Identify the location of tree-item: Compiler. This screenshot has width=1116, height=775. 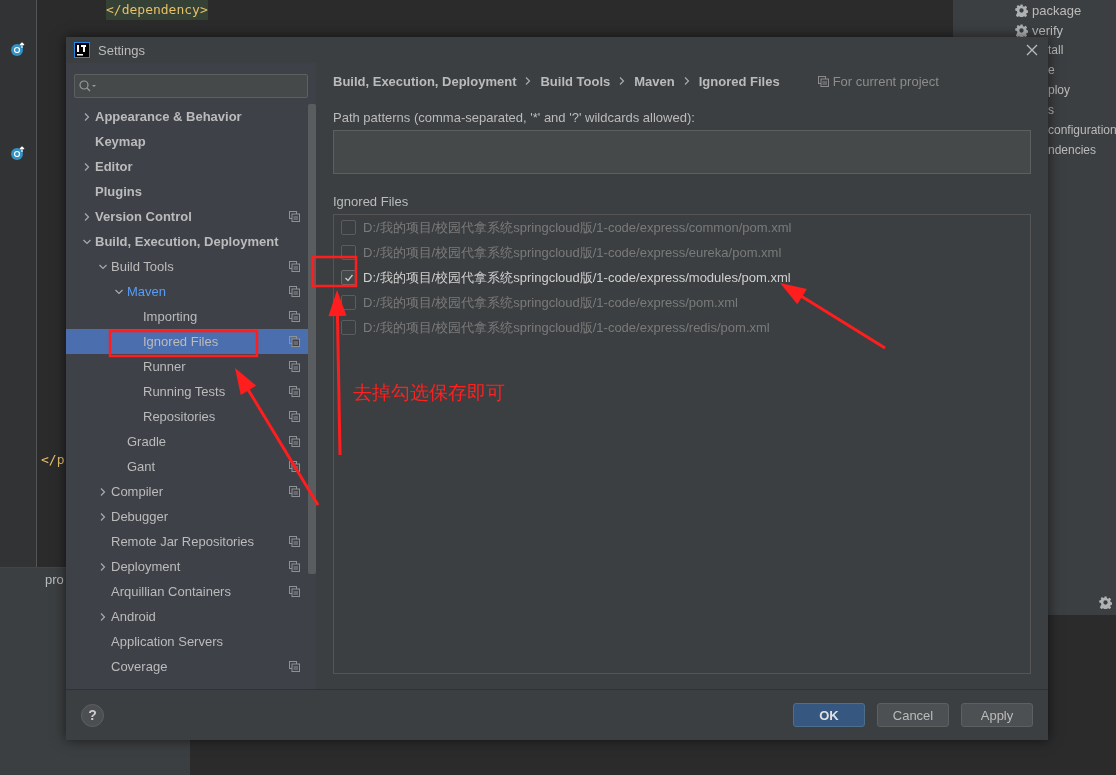
(187, 491).